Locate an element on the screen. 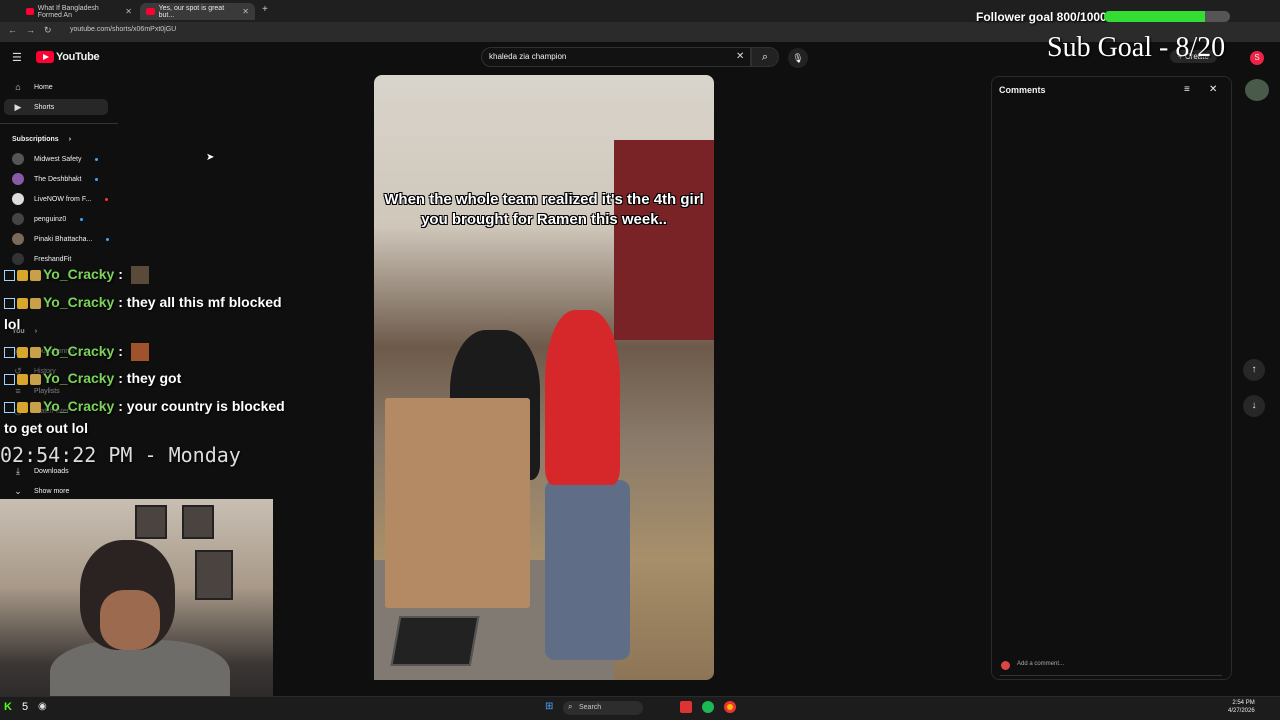 The image size is (1280, 720). video-scene-wall is located at coordinates (664, 240).